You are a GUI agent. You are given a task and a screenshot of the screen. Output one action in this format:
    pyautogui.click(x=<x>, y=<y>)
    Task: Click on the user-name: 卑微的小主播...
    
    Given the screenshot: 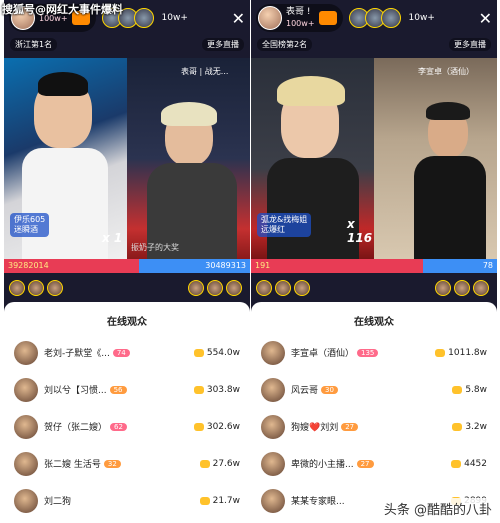 What is the action you would take?
    pyautogui.click(x=322, y=465)
    